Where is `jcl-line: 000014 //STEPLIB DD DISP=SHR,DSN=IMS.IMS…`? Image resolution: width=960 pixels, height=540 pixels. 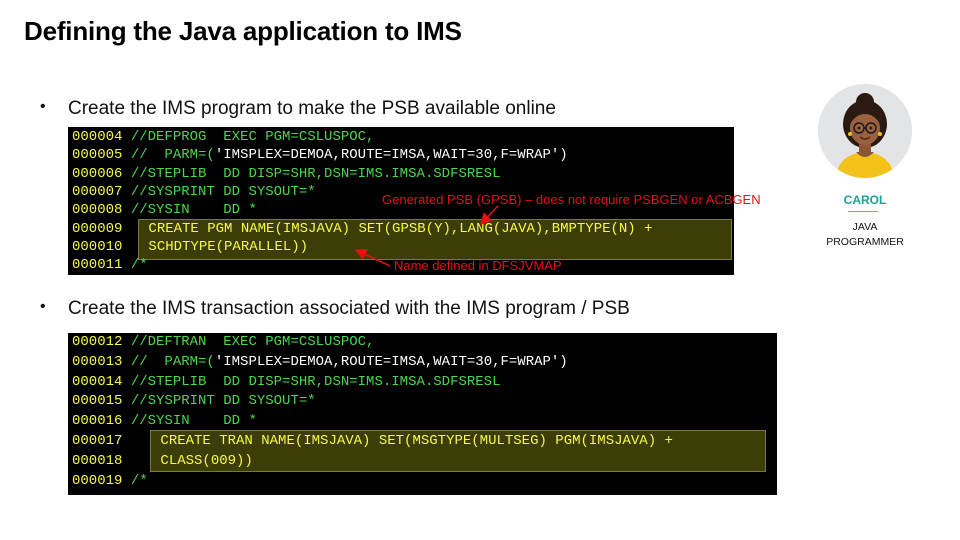 jcl-line: 000014 //STEPLIB DD DISP=SHR,DSN=IMS.IMS… is located at coordinates (286, 382).